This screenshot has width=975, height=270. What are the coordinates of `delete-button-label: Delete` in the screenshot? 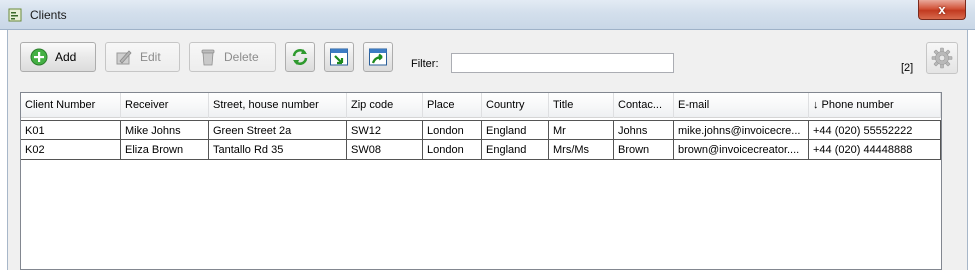 It's located at (241, 57).